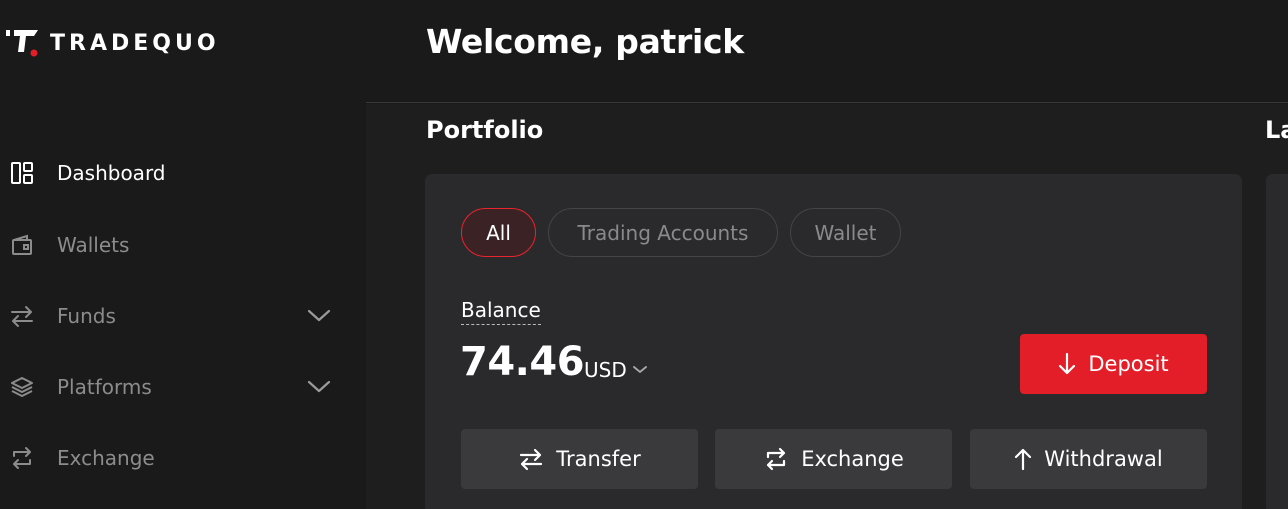 This screenshot has width=1288, height=509. What do you see at coordinates (22, 387) in the screenshot?
I see `layers-icon` at bounding box center [22, 387].